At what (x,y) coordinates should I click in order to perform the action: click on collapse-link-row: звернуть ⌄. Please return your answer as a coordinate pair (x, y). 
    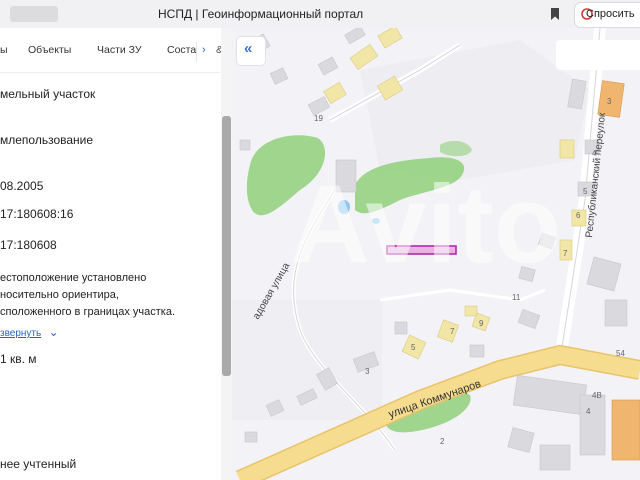
    Looking at the image, I should click on (29, 333).